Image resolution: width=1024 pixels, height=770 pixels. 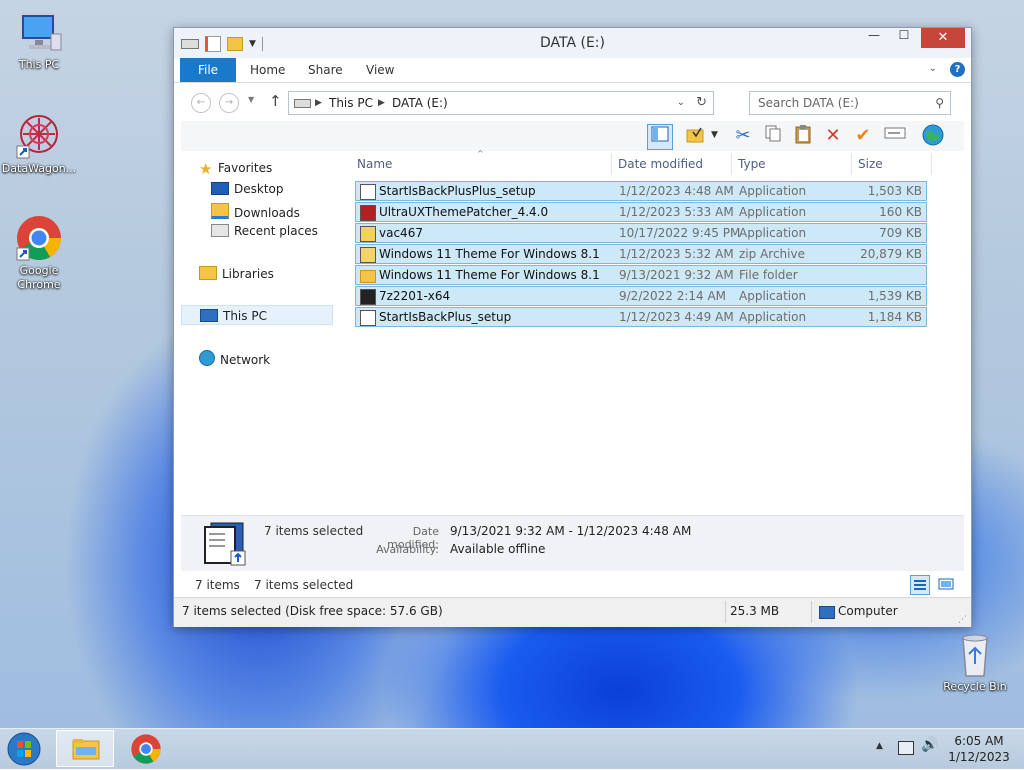 I want to click on search-input: Search DATA (E:) ⚲, so click(x=850, y=103).